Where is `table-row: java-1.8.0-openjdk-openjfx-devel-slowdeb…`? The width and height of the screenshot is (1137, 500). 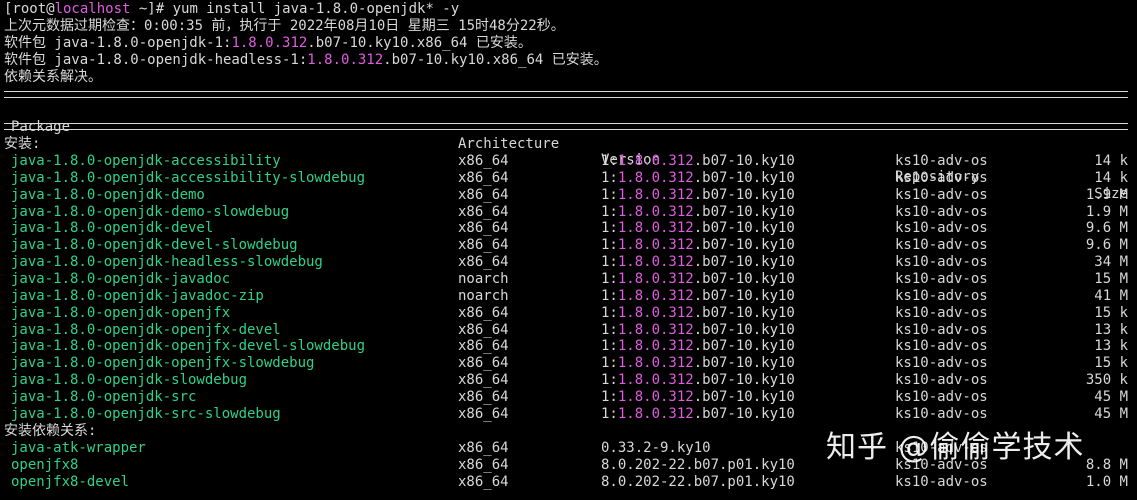
table-row: java-1.8.0-openjdk-openjfx-devel-slowdeb… is located at coordinates (566, 346).